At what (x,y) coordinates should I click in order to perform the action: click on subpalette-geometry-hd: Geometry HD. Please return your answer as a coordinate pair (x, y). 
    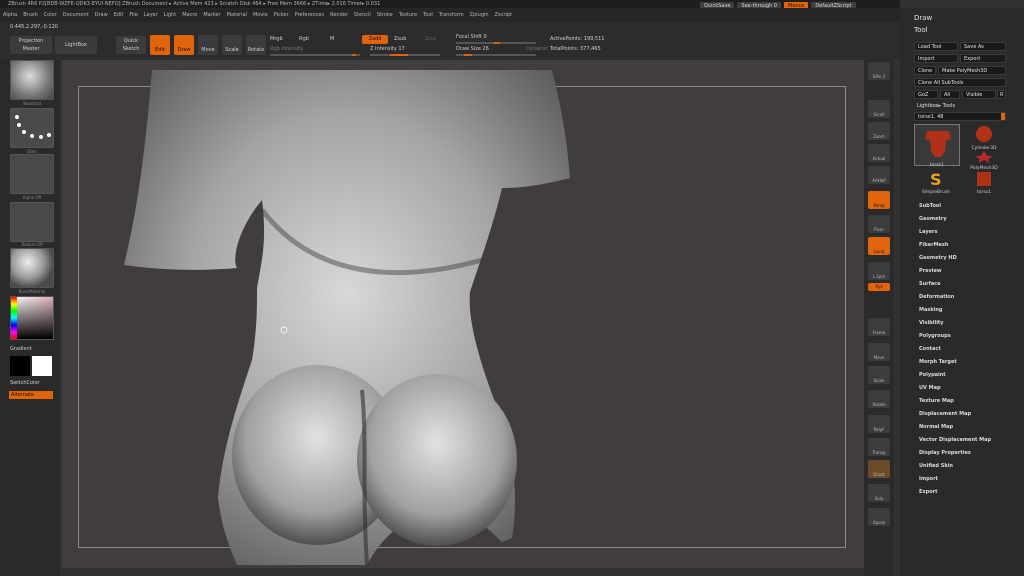
    Looking at the image, I should click on (938, 258).